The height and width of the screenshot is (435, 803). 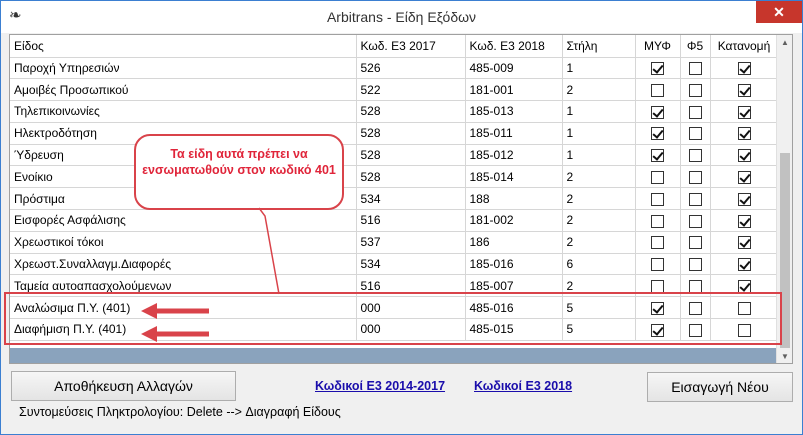 I want to click on table-row: Τηλεπικοινωνίες 528 185-013 1, so click(x=394, y=111).